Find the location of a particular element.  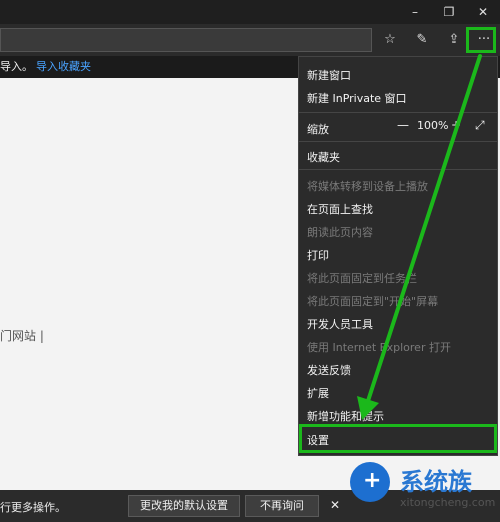

minimize-button: – is located at coordinates (415, 12).